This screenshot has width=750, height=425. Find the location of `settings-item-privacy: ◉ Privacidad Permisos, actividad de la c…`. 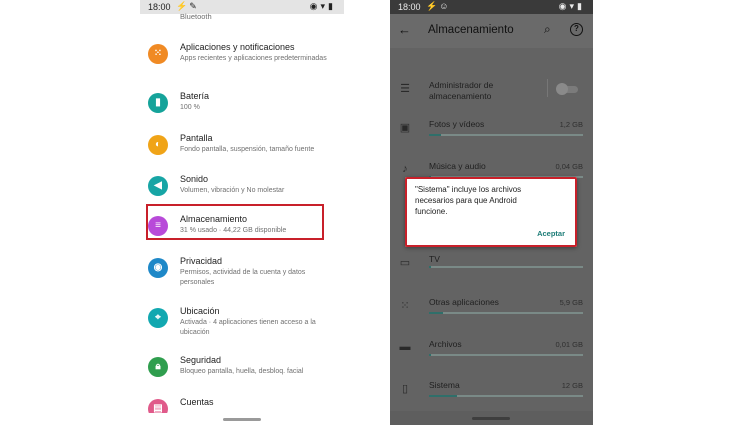

settings-item-privacy: ◉ Privacidad Permisos, actividad de la c… is located at coordinates (242, 278).